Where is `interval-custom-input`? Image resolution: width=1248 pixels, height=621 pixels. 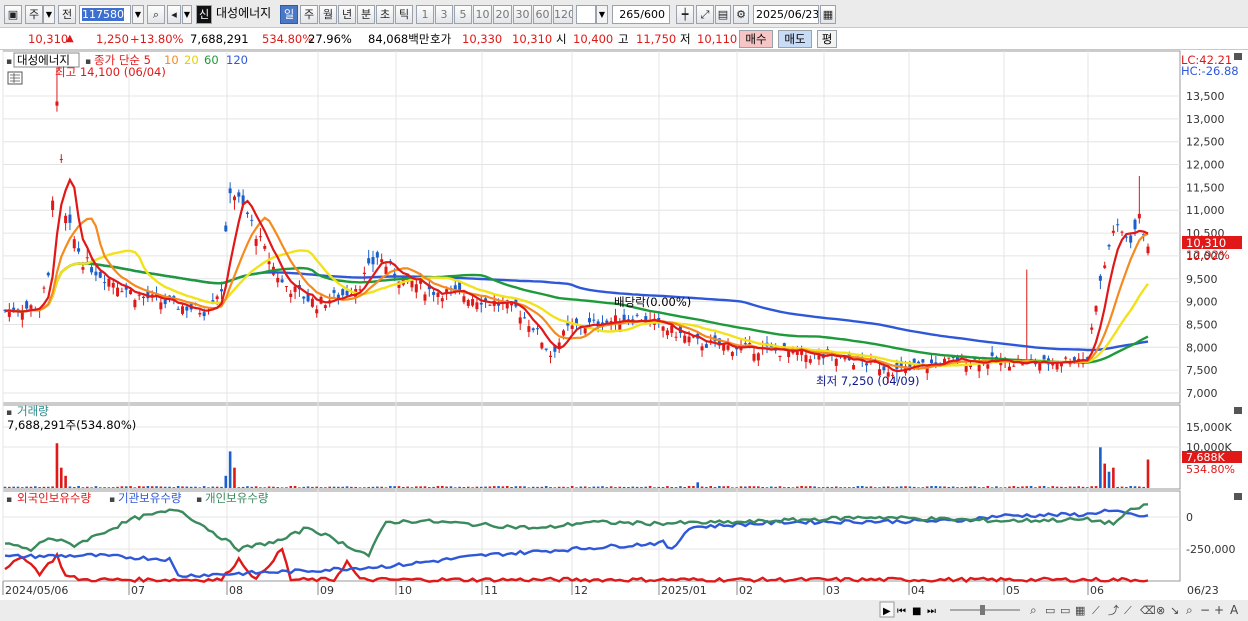
interval-custom-input is located at coordinates (586, 14).